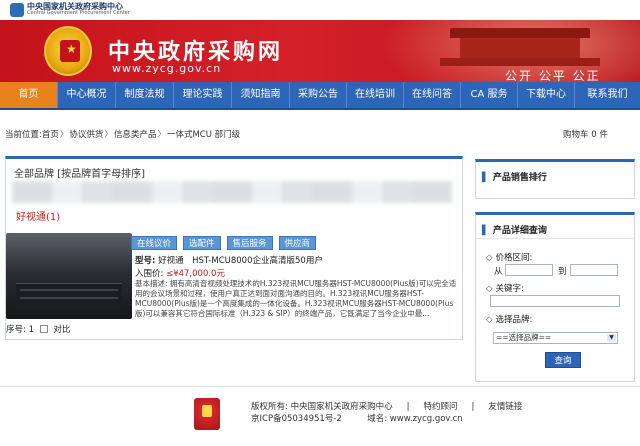 This screenshot has height=446, width=640. What do you see at coordinates (607, 95) in the screenshot?
I see `nav-item-contact: 联系我们` at bounding box center [607, 95].